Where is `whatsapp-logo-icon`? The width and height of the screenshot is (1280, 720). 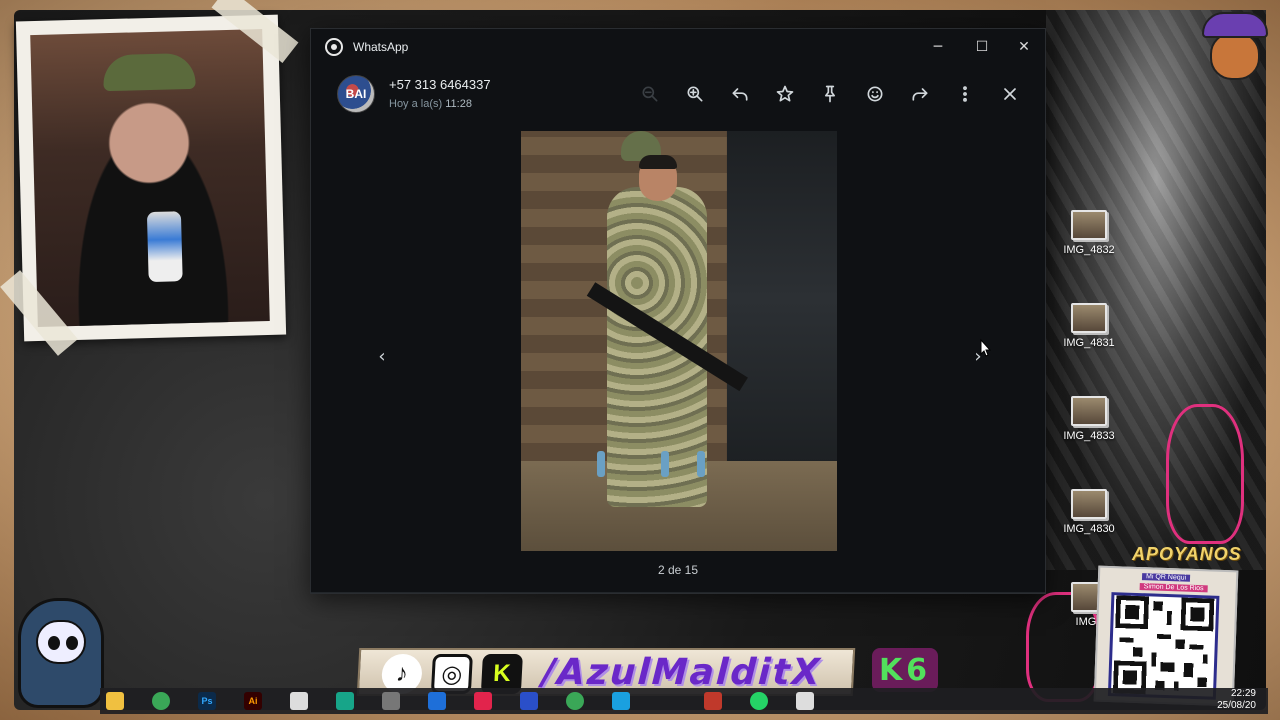
whatsapp-logo-icon is located at coordinates (334, 47).